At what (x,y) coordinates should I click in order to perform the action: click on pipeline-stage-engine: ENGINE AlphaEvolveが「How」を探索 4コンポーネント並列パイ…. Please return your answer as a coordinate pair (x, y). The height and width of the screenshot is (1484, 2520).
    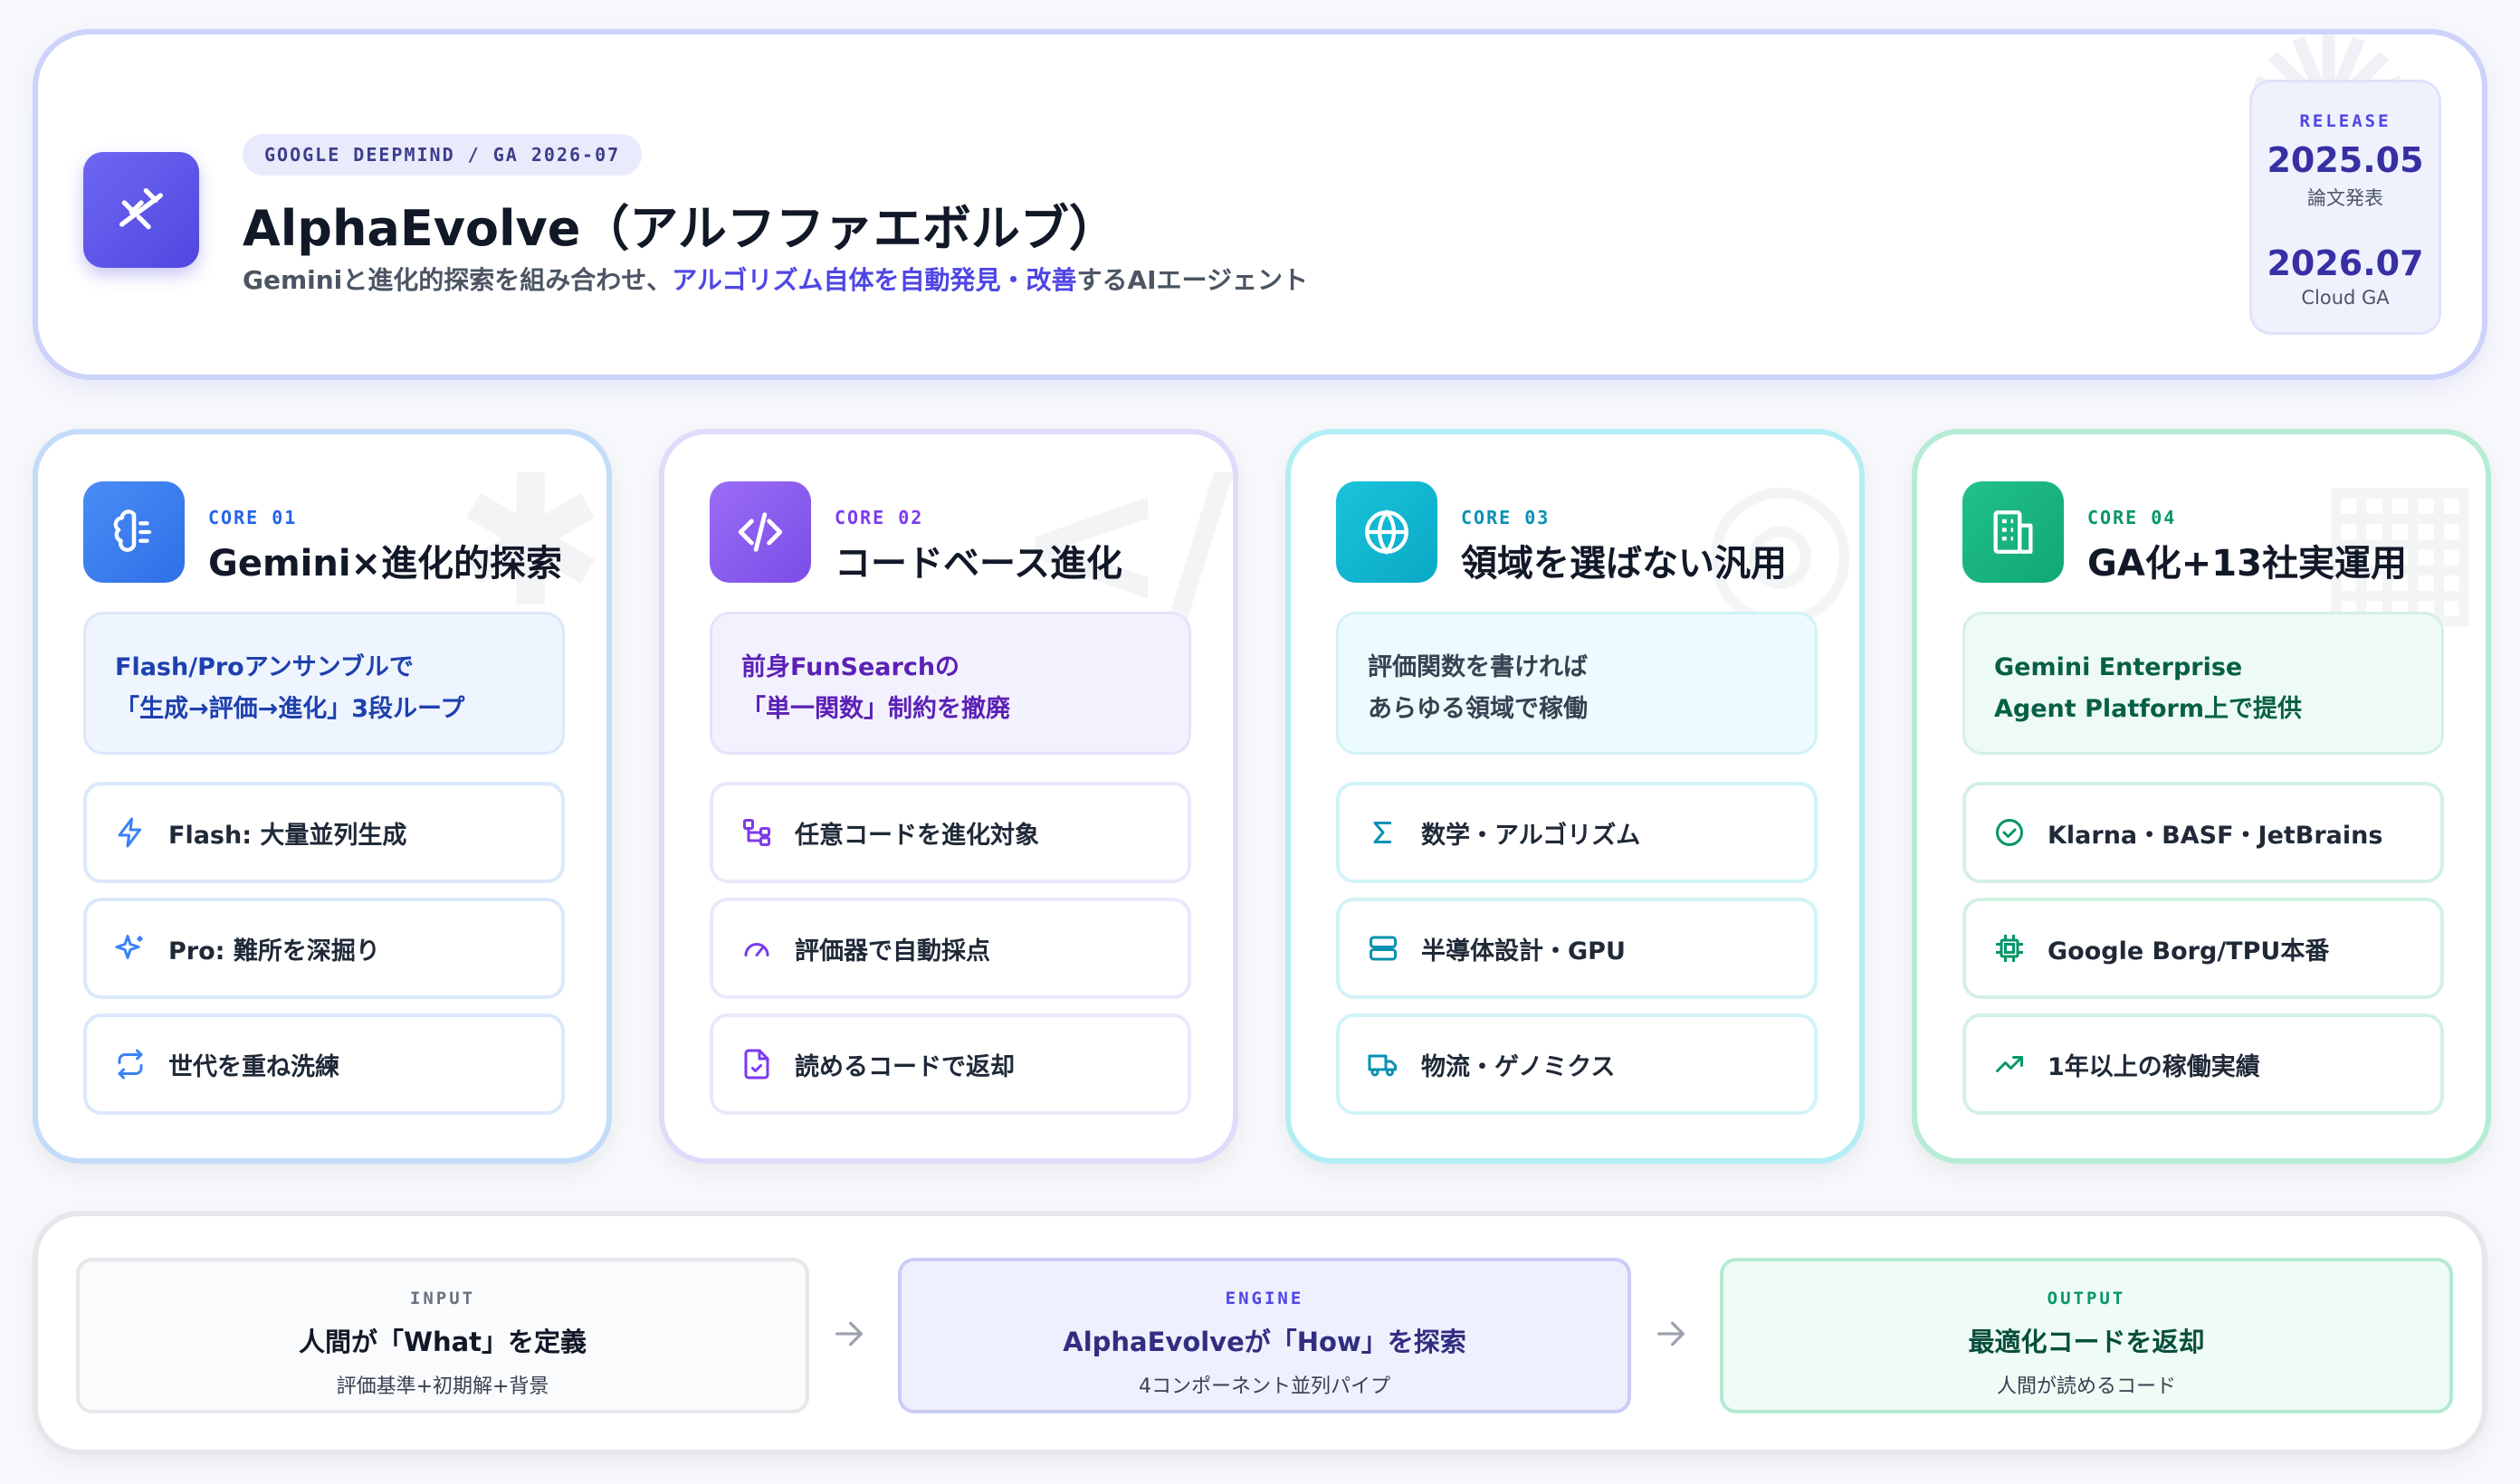
    Looking at the image, I should click on (1265, 1335).